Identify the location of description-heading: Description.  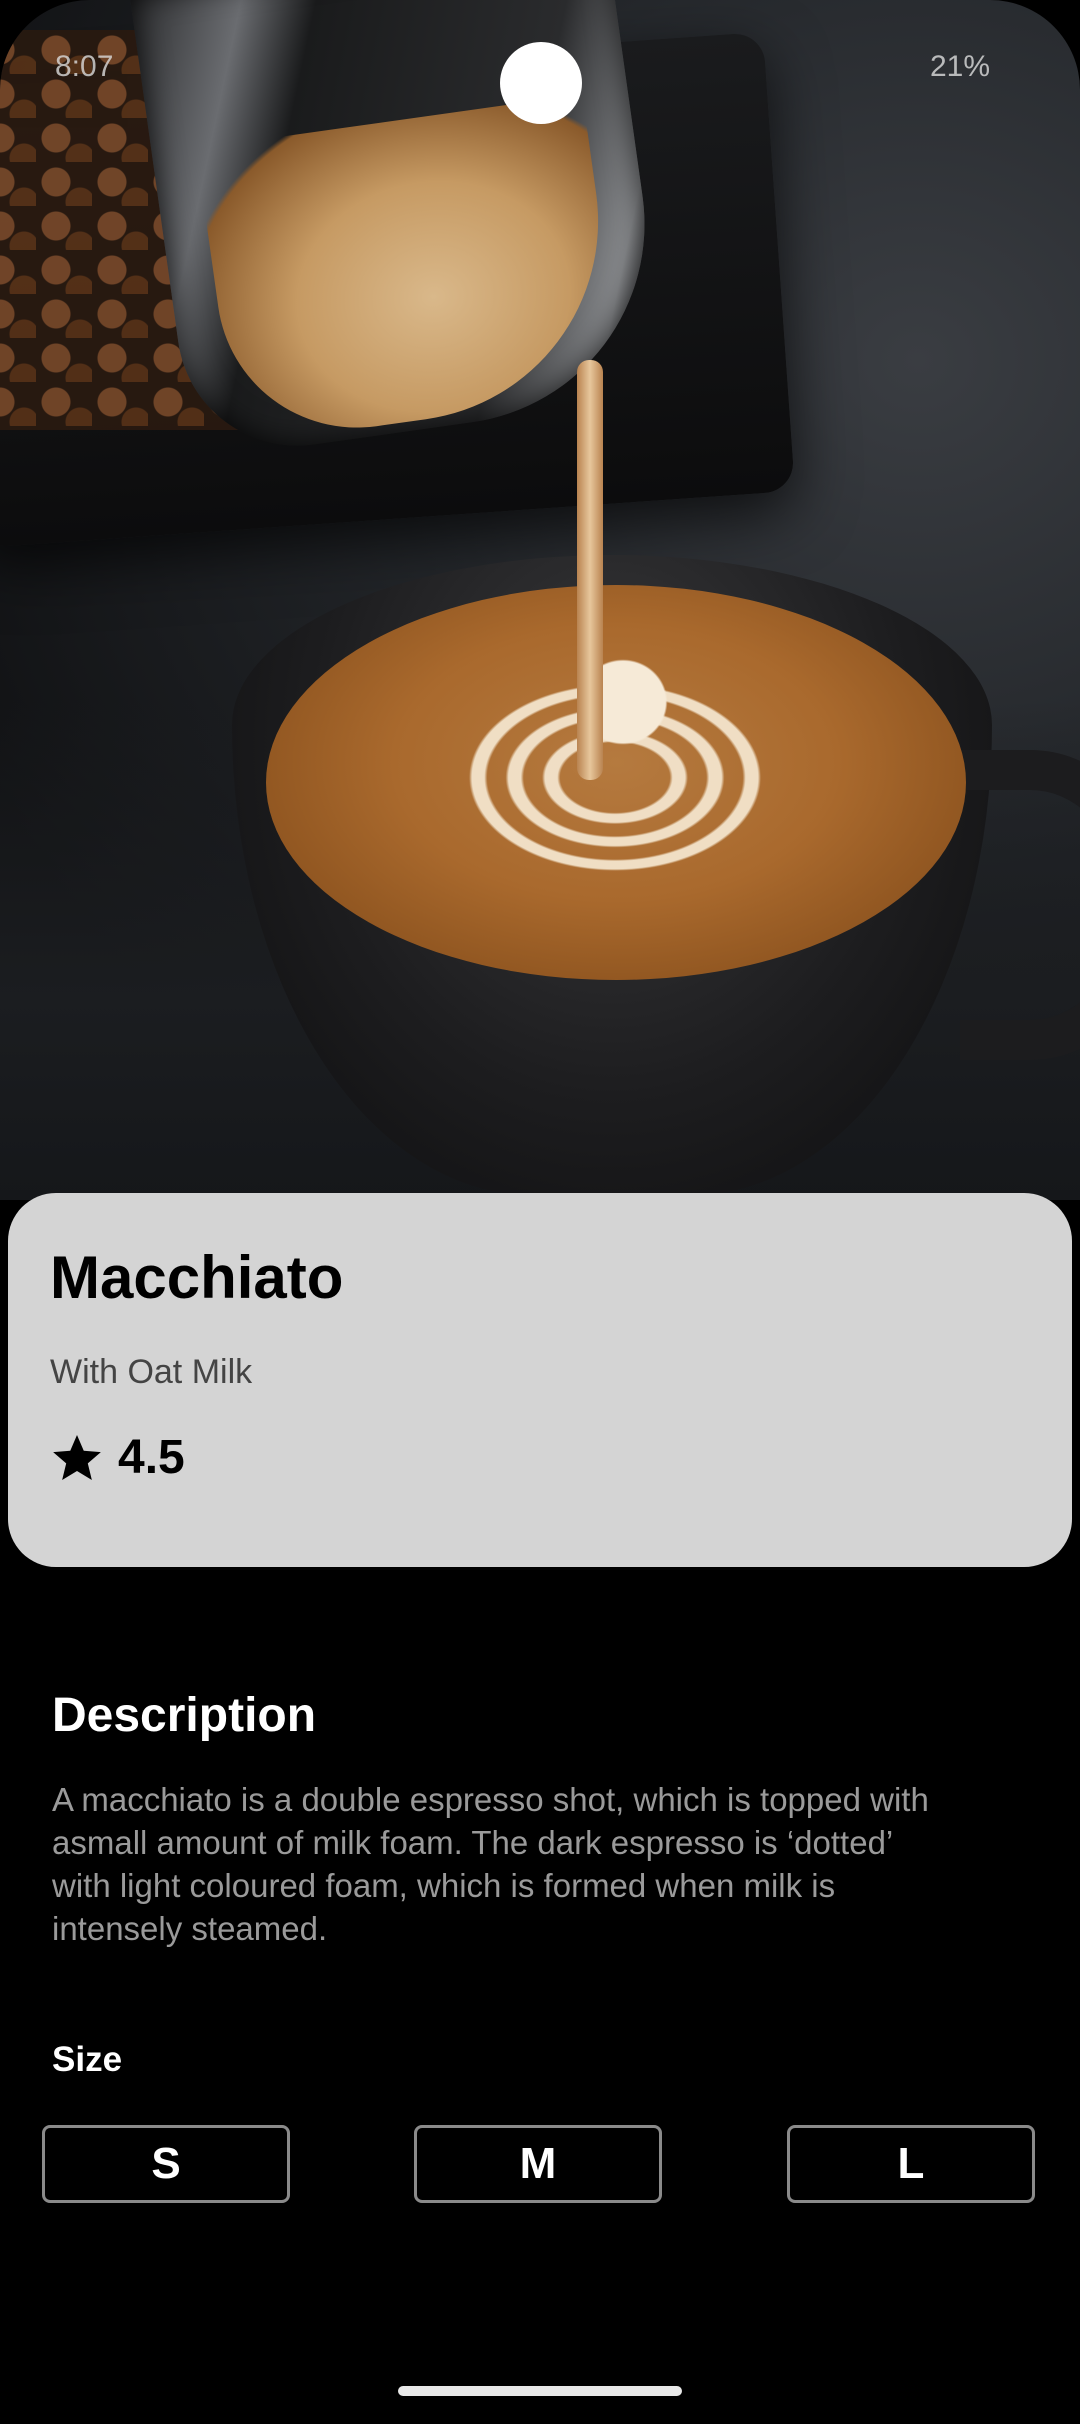
(184, 1715).